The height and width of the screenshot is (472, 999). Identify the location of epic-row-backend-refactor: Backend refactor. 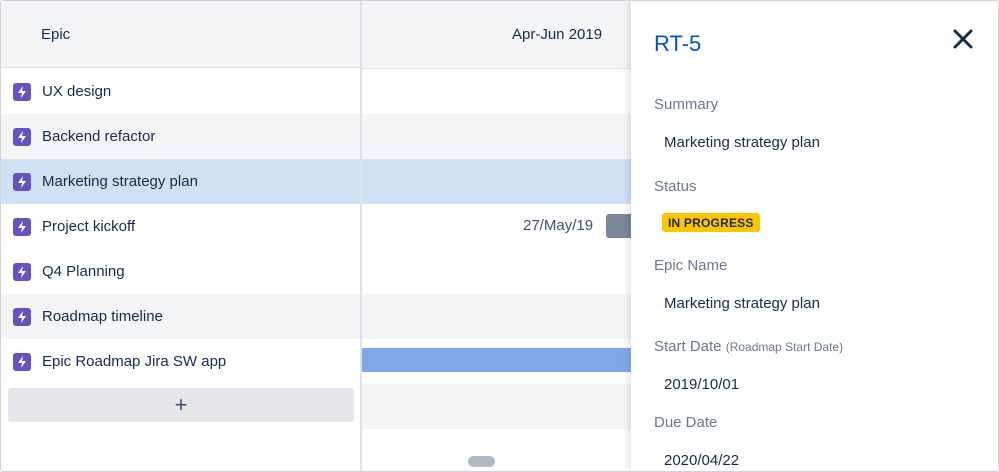
(180, 136).